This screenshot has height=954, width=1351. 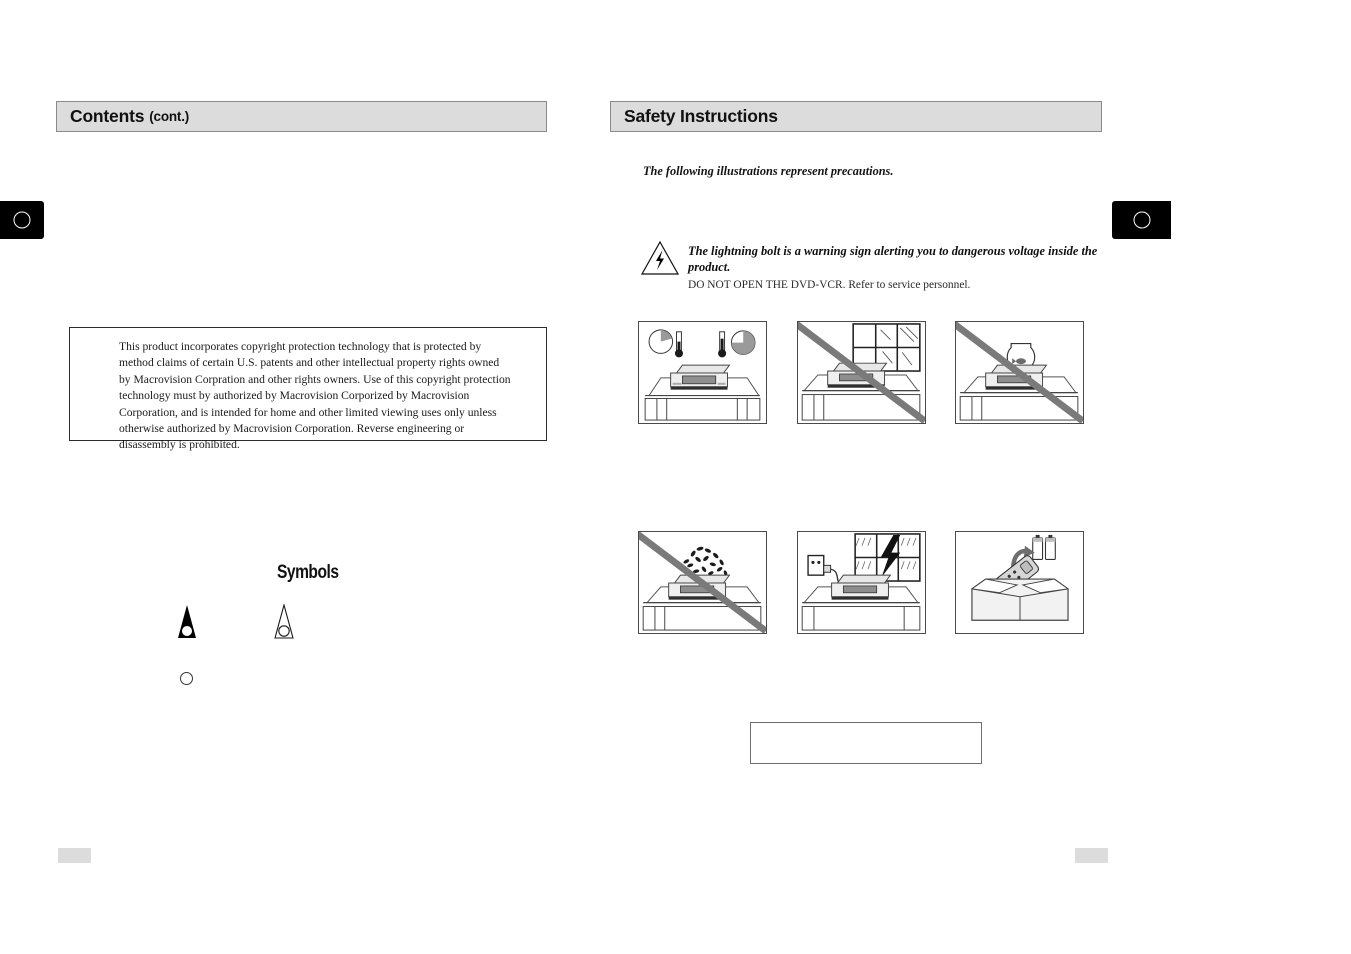 What do you see at coordinates (856, 116) in the screenshot?
I see `safety-section-header: Safety Instructions` at bounding box center [856, 116].